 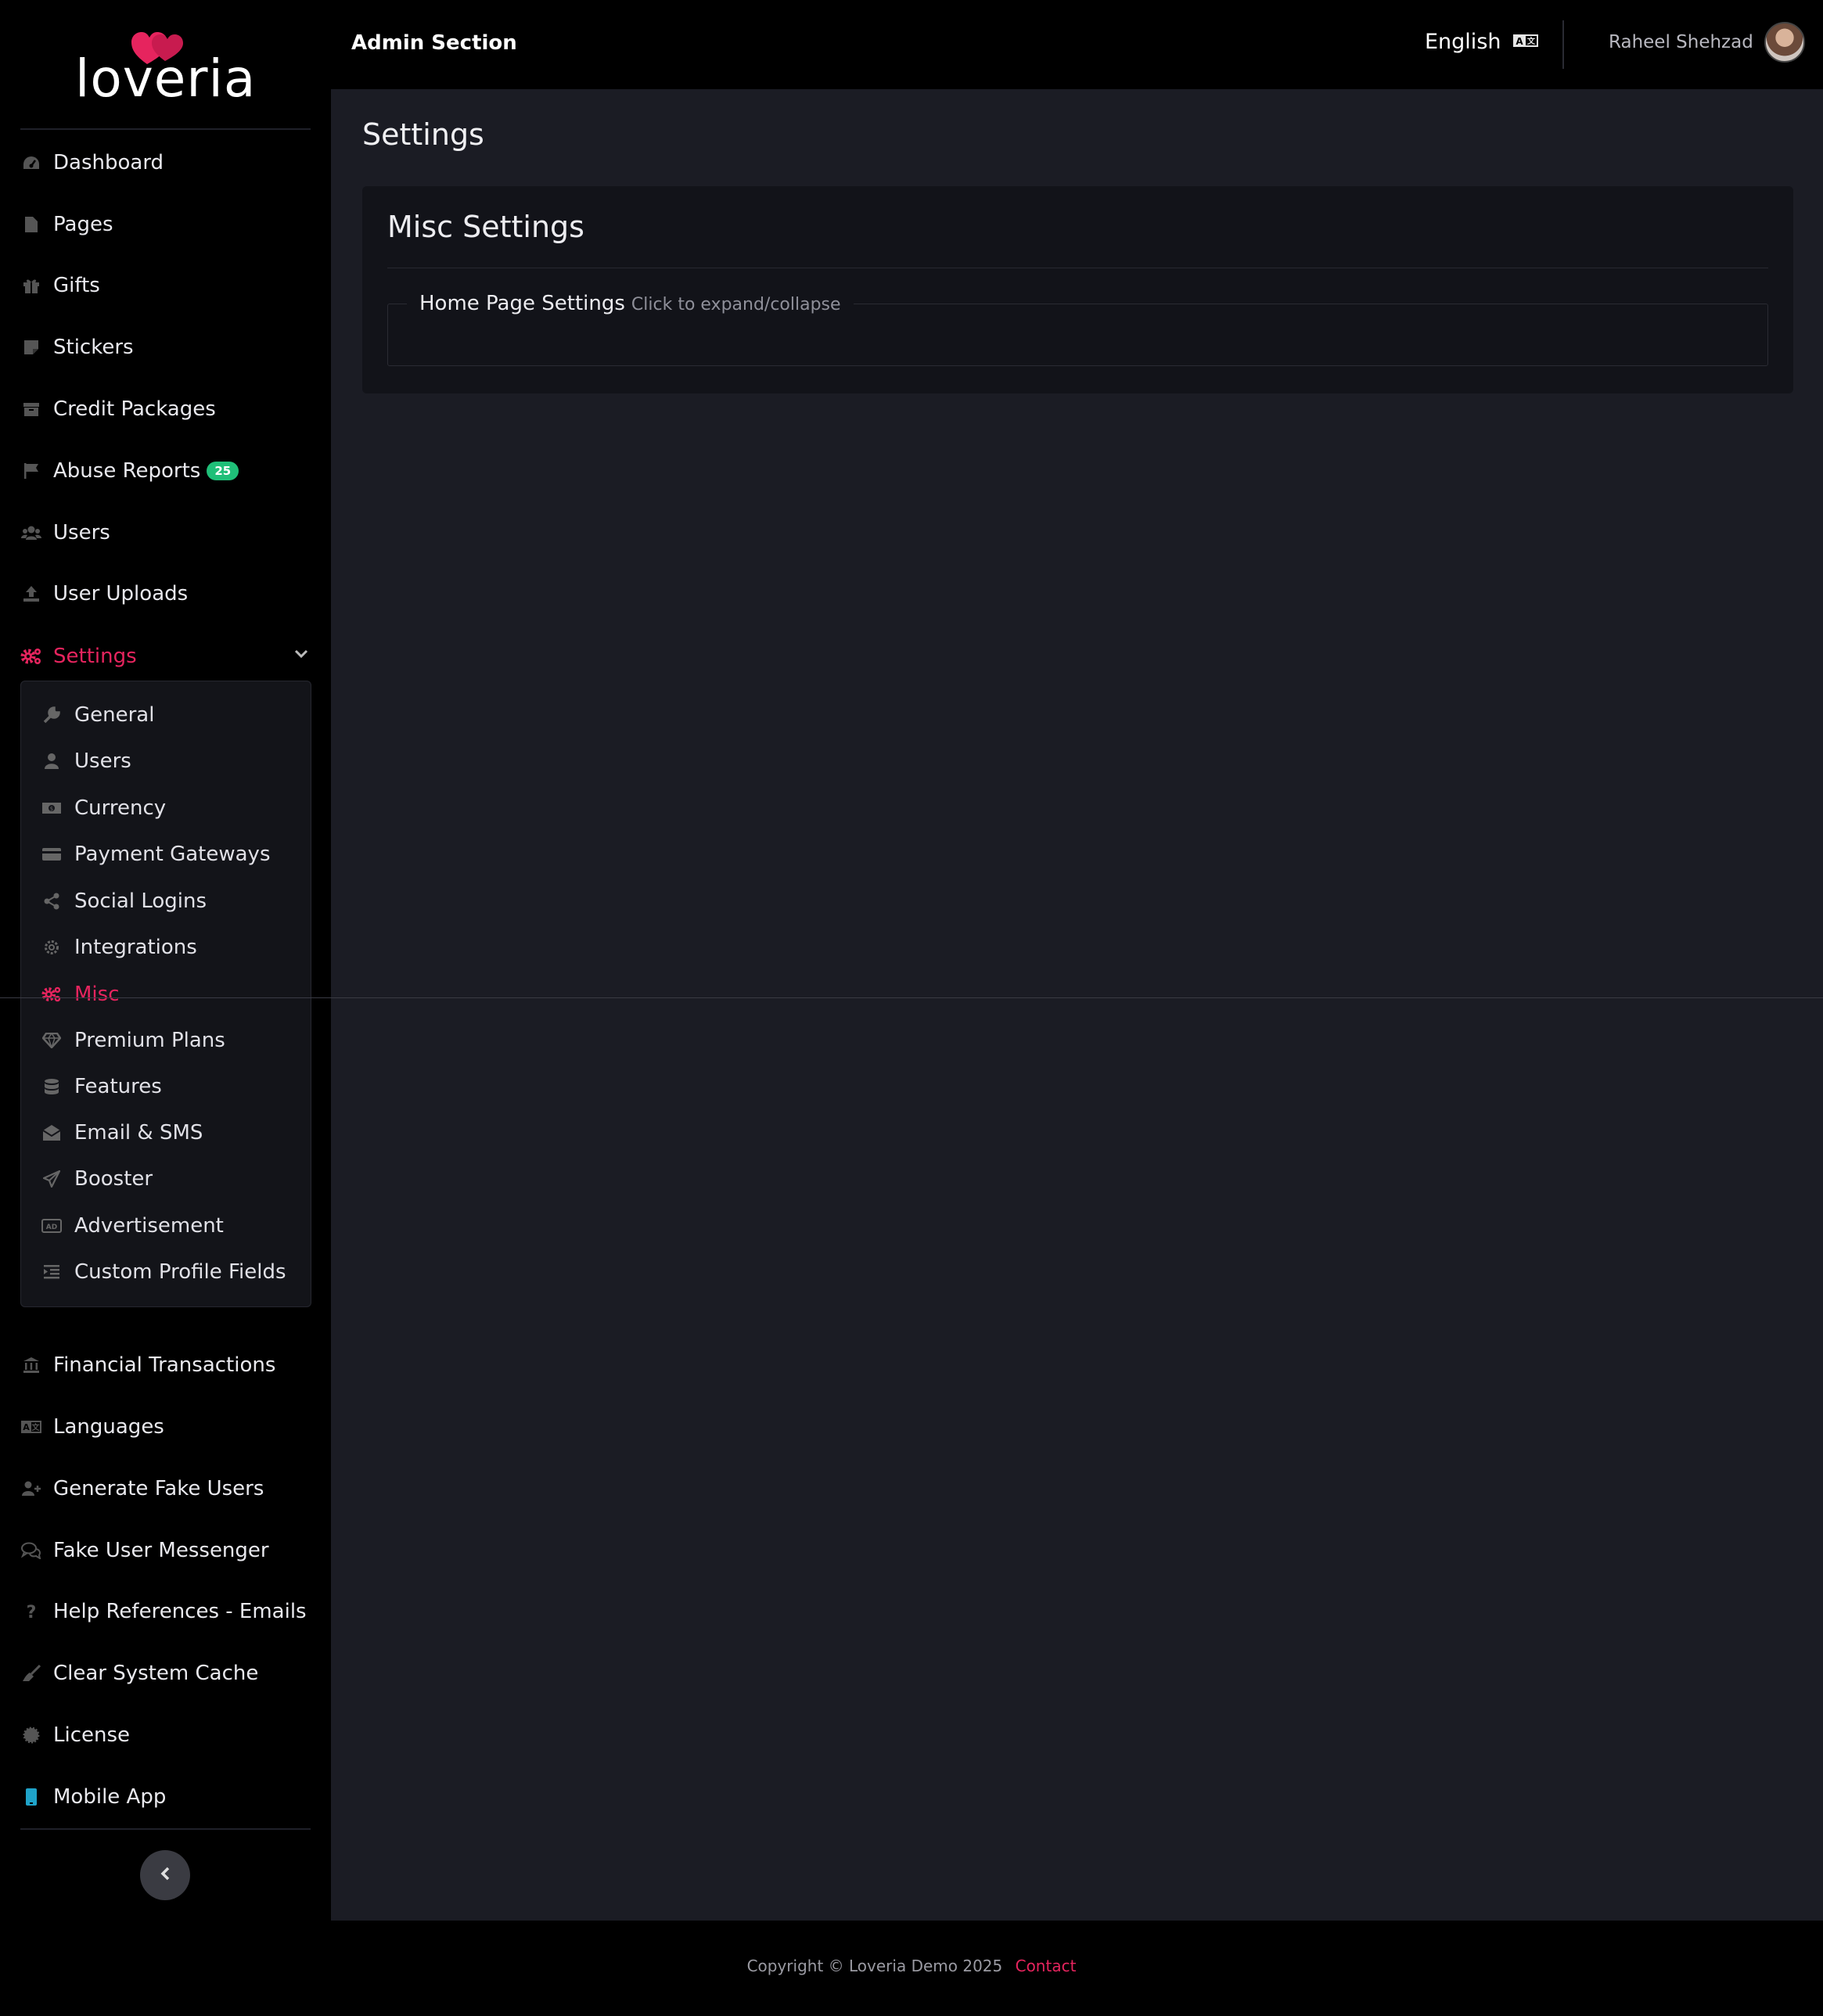 I want to click on user-plus-icon, so click(x=31, y=1489).